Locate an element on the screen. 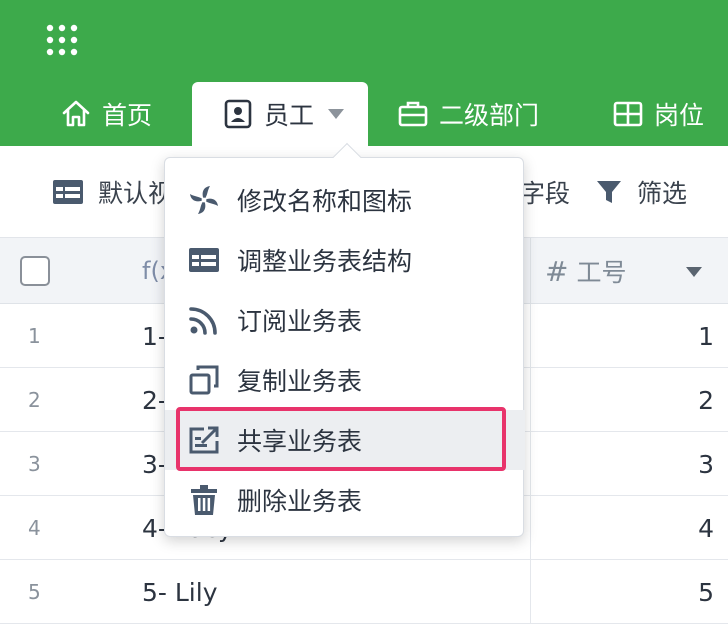 This screenshot has width=728, height=630. filter-label: 筛选 is located at coordinates (662, 193).